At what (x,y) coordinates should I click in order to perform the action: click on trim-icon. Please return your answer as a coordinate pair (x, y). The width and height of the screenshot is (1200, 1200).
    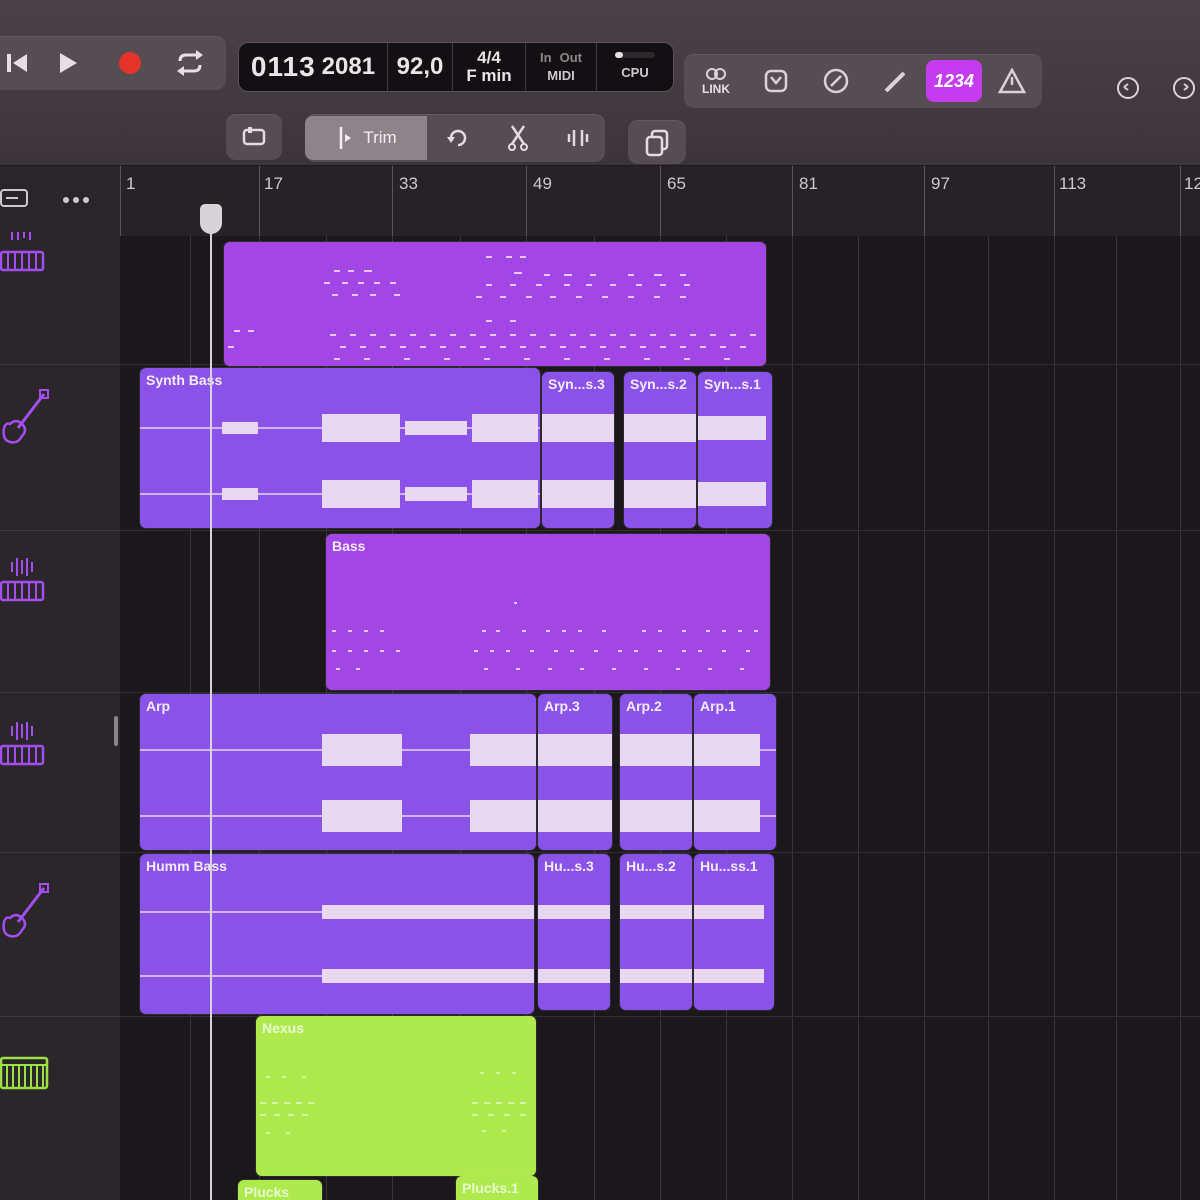
    Looking at the image, I should click on (346, 138).